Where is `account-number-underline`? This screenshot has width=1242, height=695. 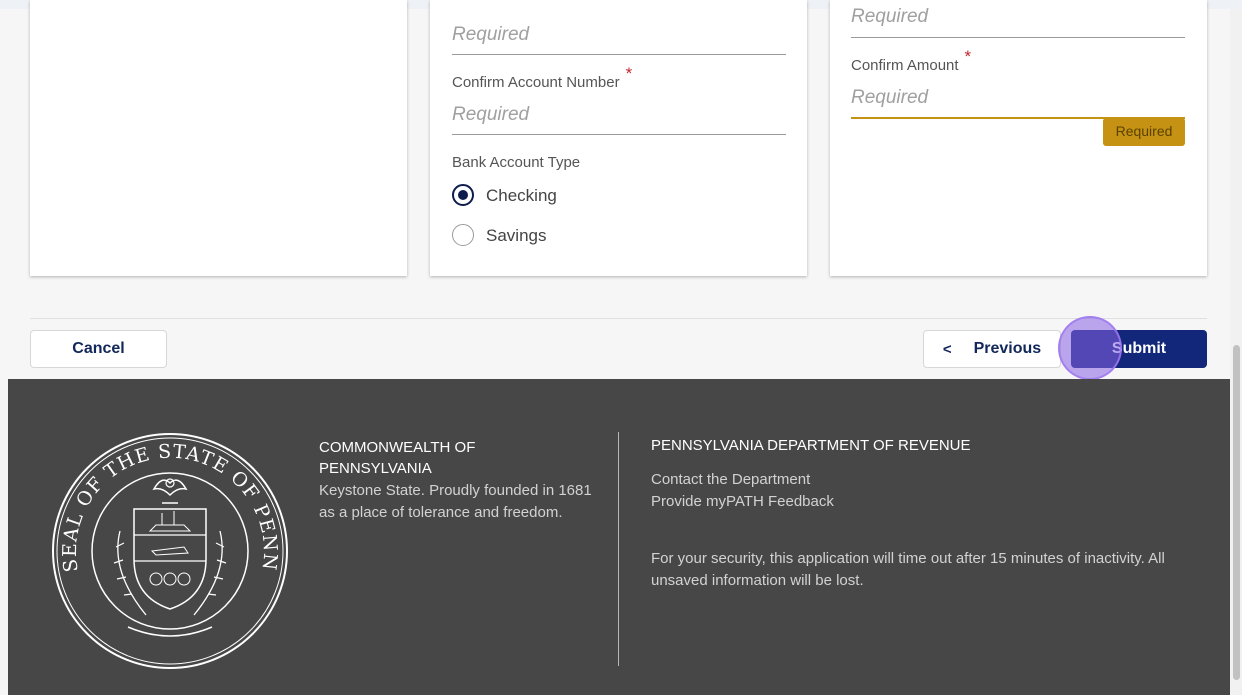 account-number-underline is located at coordinates (619, 54).